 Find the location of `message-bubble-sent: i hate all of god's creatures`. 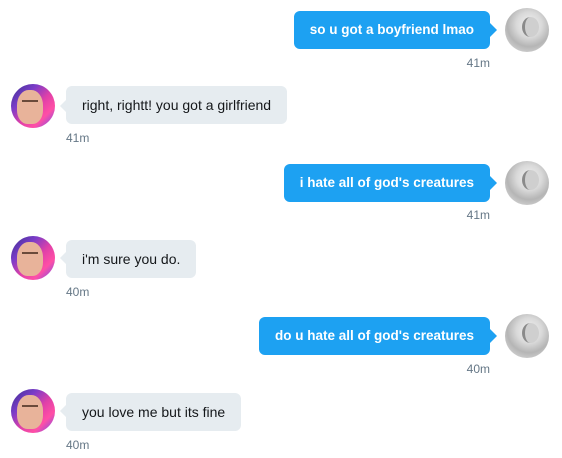

message-bubble-sent: i hate all of god's creatures is located at coordinates (386, 183).